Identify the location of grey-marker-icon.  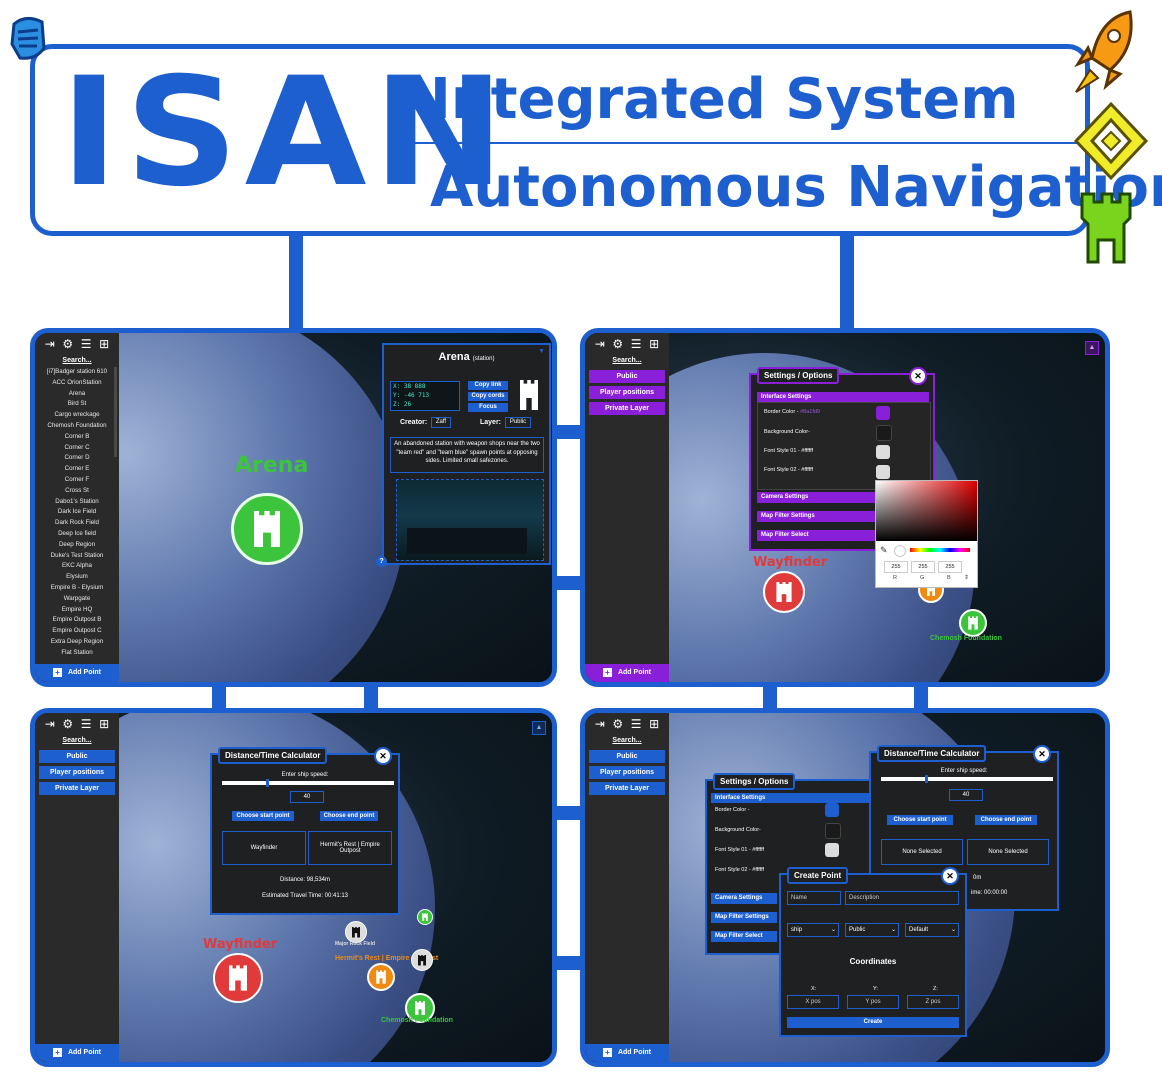
(422, 960).